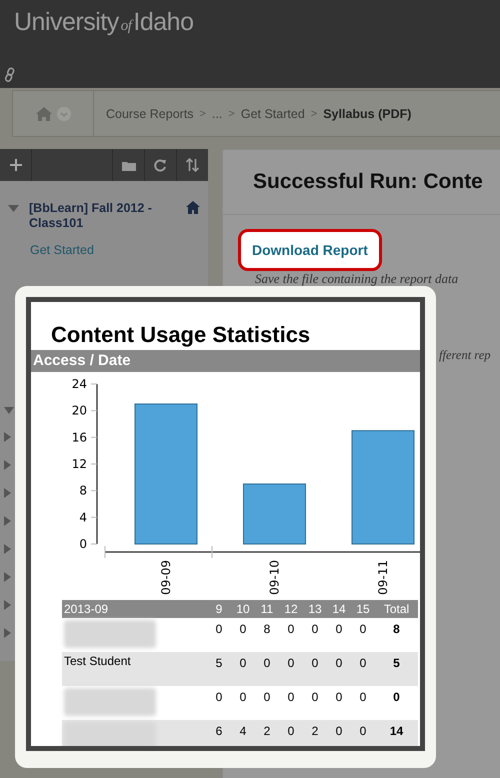  Describe the element at coordinates (97, 661) in the screenshot. I see `student-name: Test Student` at that location.